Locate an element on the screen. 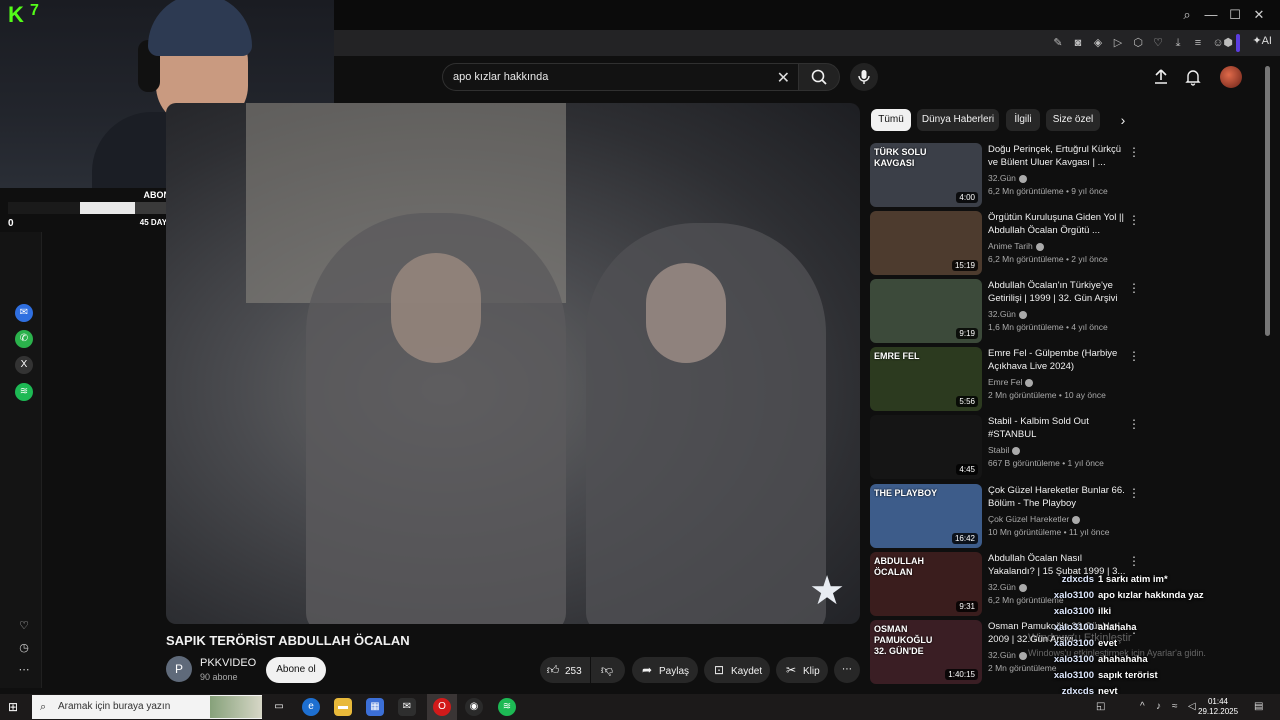 This screenshot has height=720, width=1280. x-icon: X is located at coordinates (24, 365).